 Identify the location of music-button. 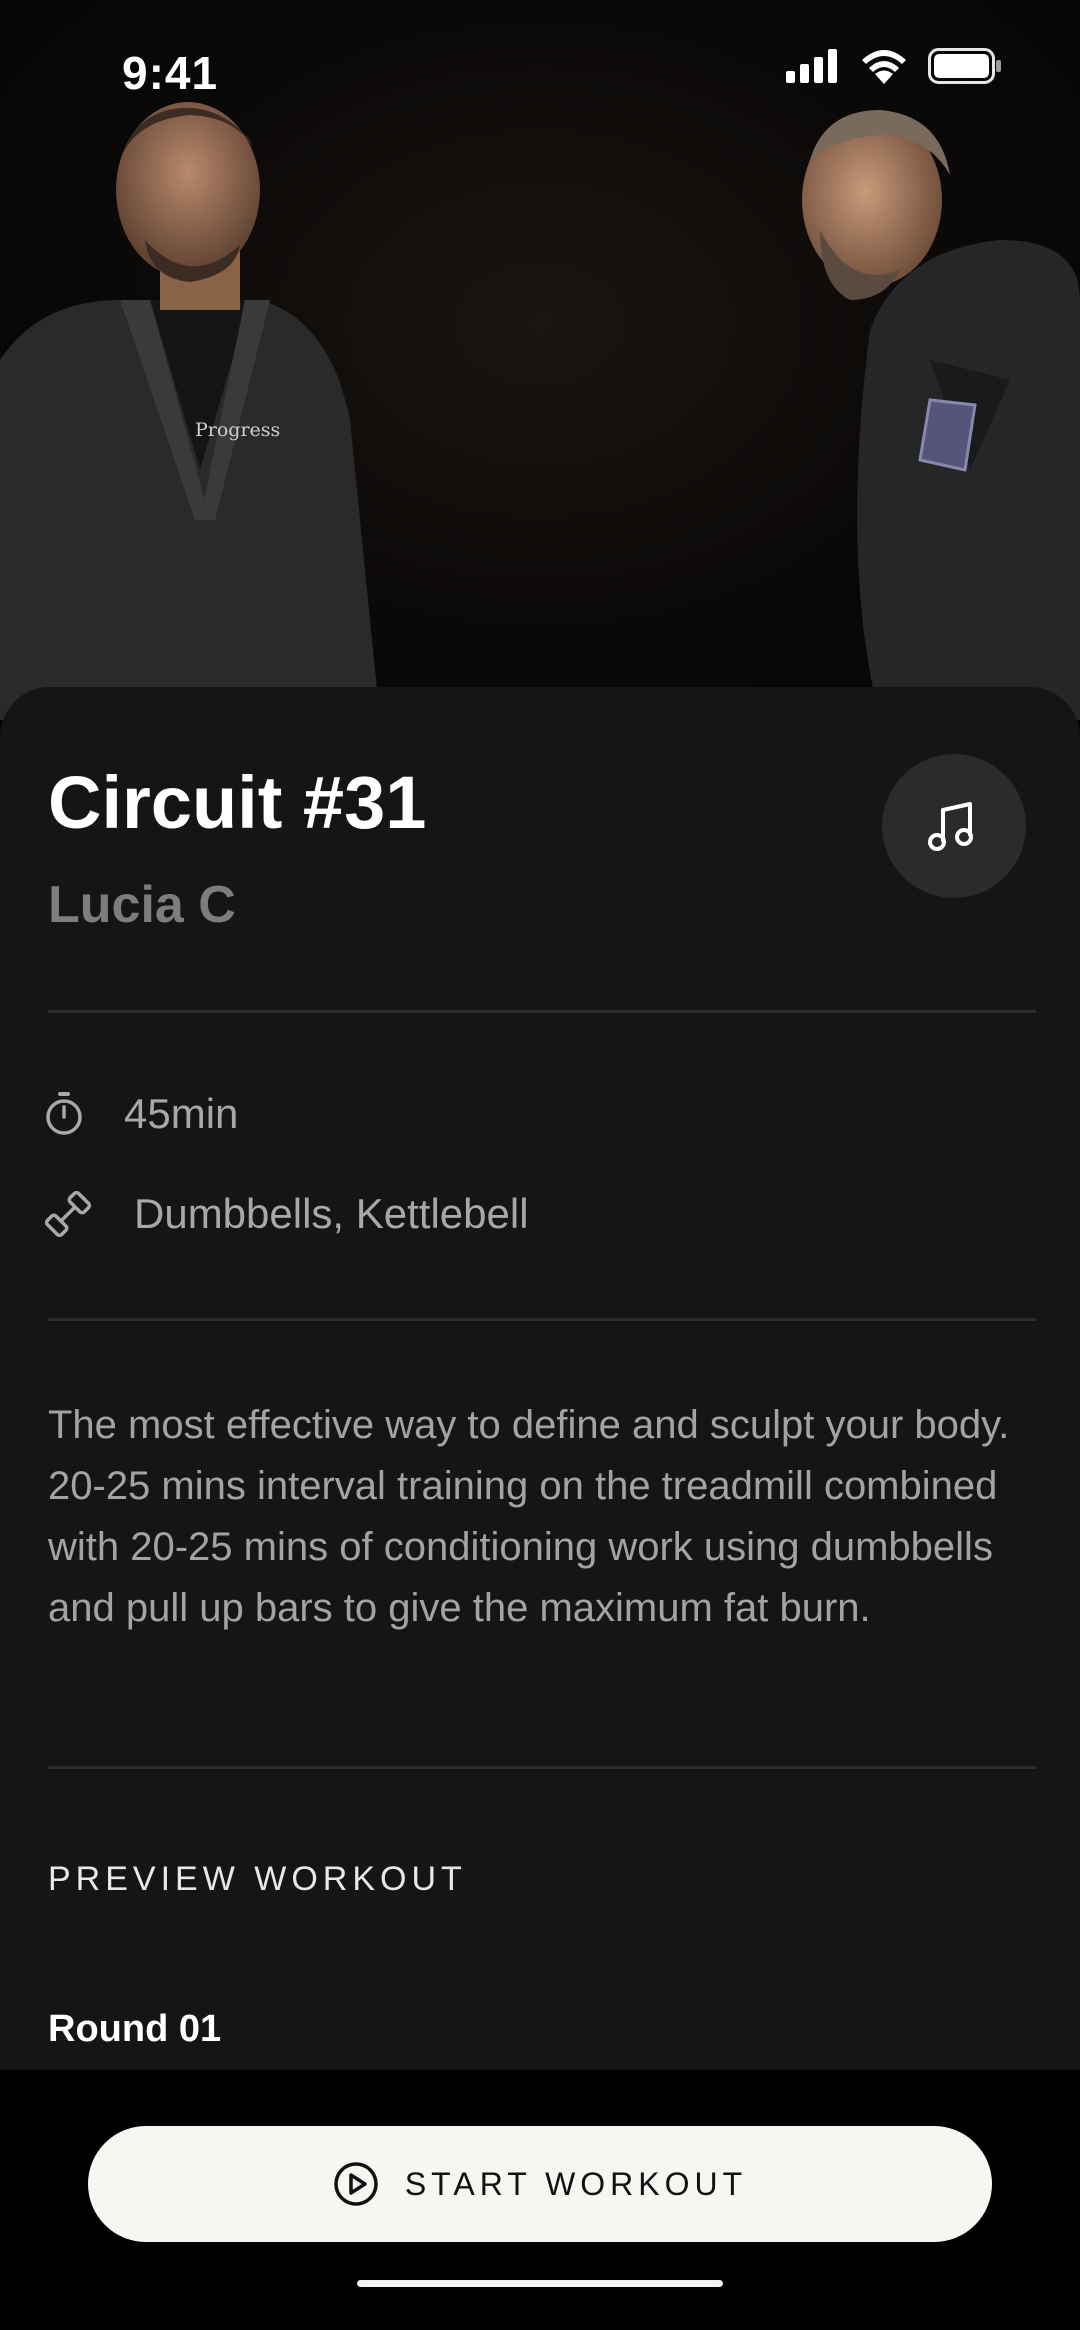
(954, 826).